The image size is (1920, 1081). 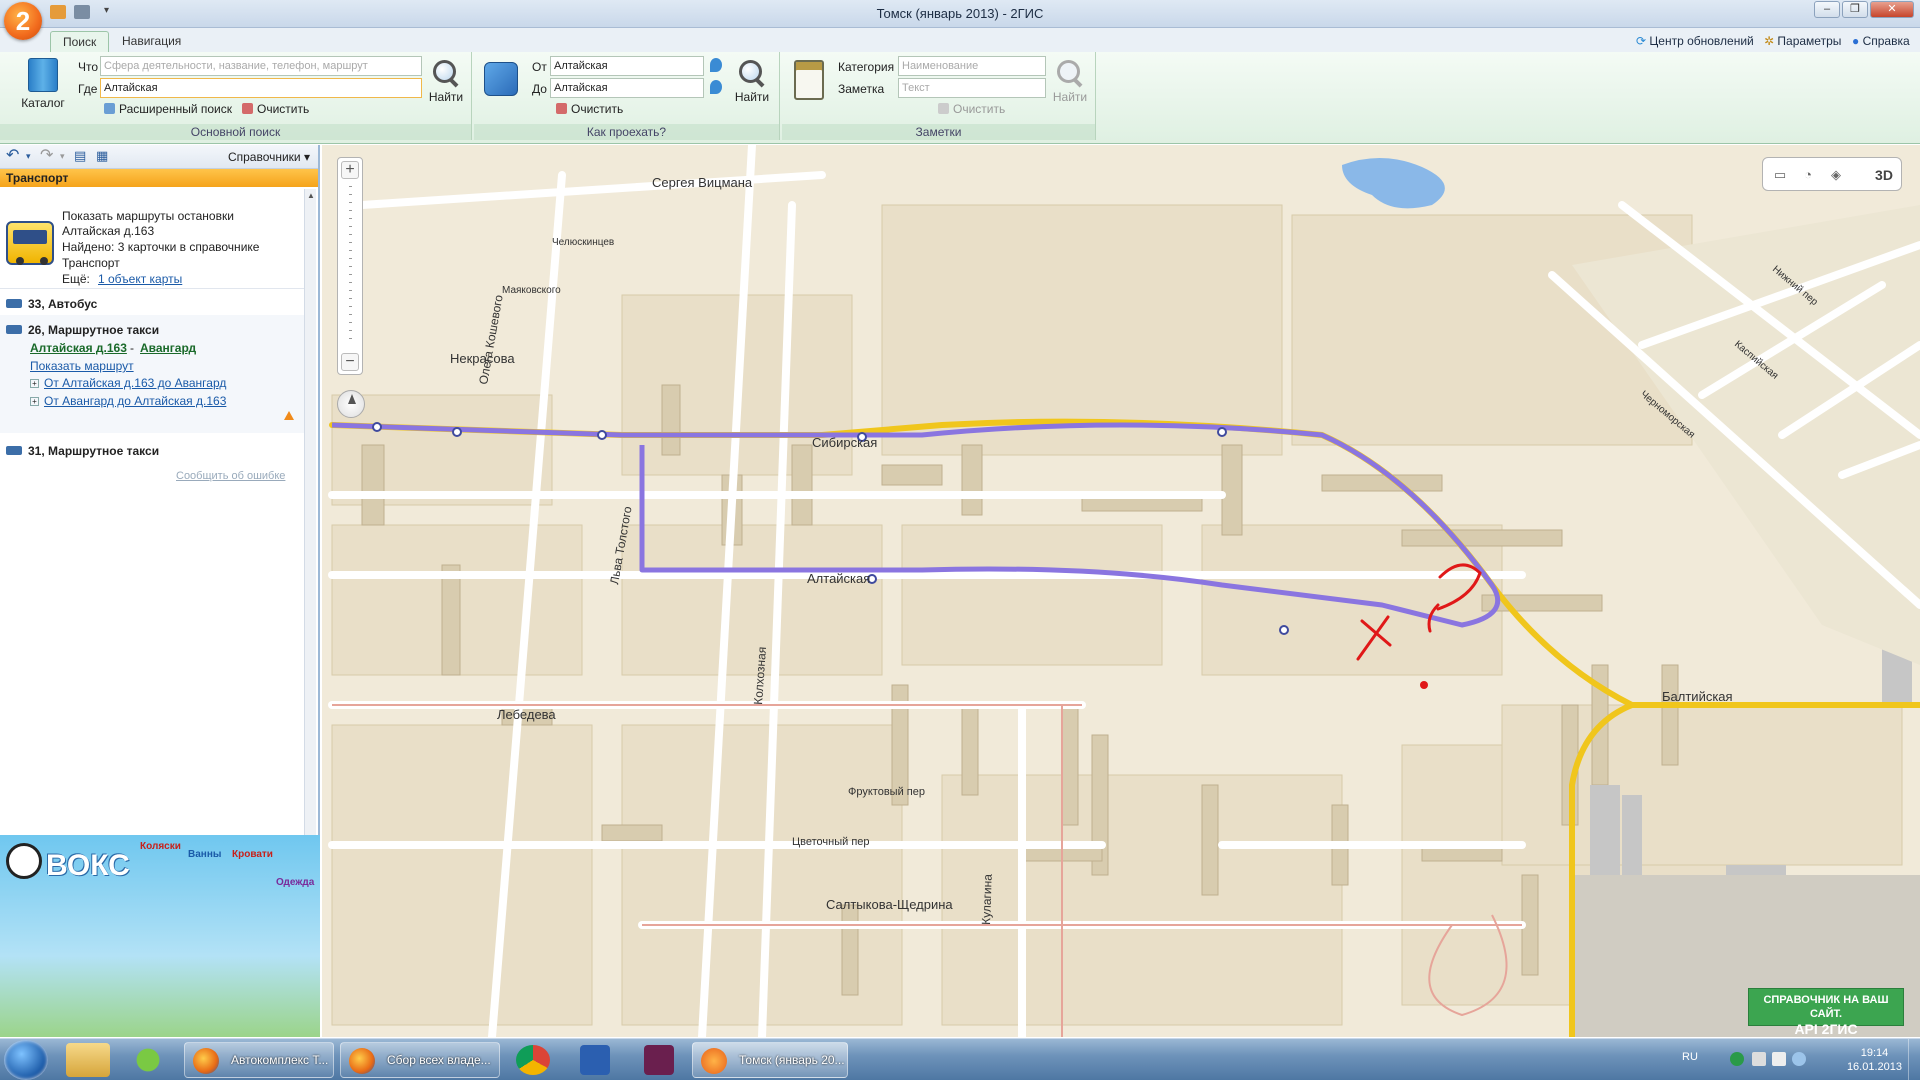 I want to click on search-find-button: Найти, so click(x=446, y=81).